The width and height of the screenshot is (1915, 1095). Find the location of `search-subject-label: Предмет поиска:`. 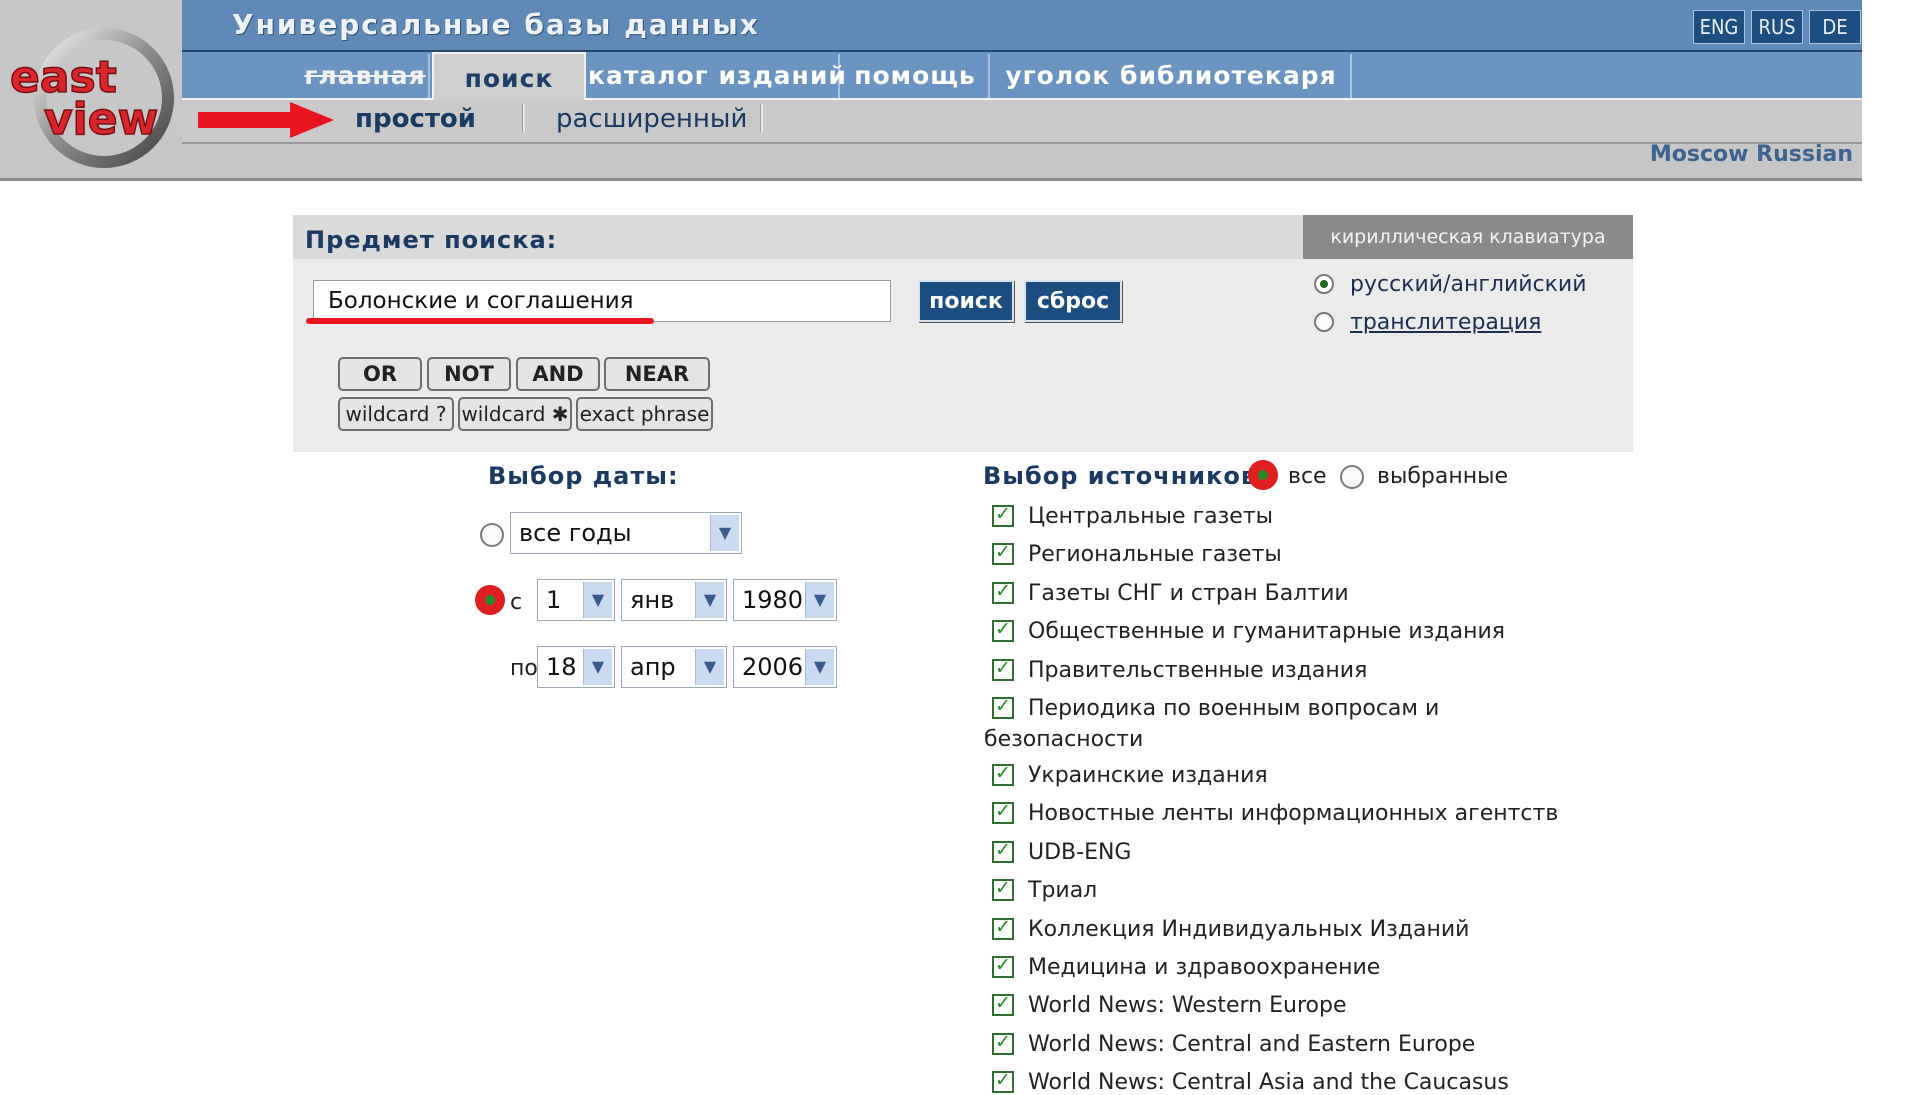

search-subject-label: Предмет поиска: is located at coordinates (431, 240).